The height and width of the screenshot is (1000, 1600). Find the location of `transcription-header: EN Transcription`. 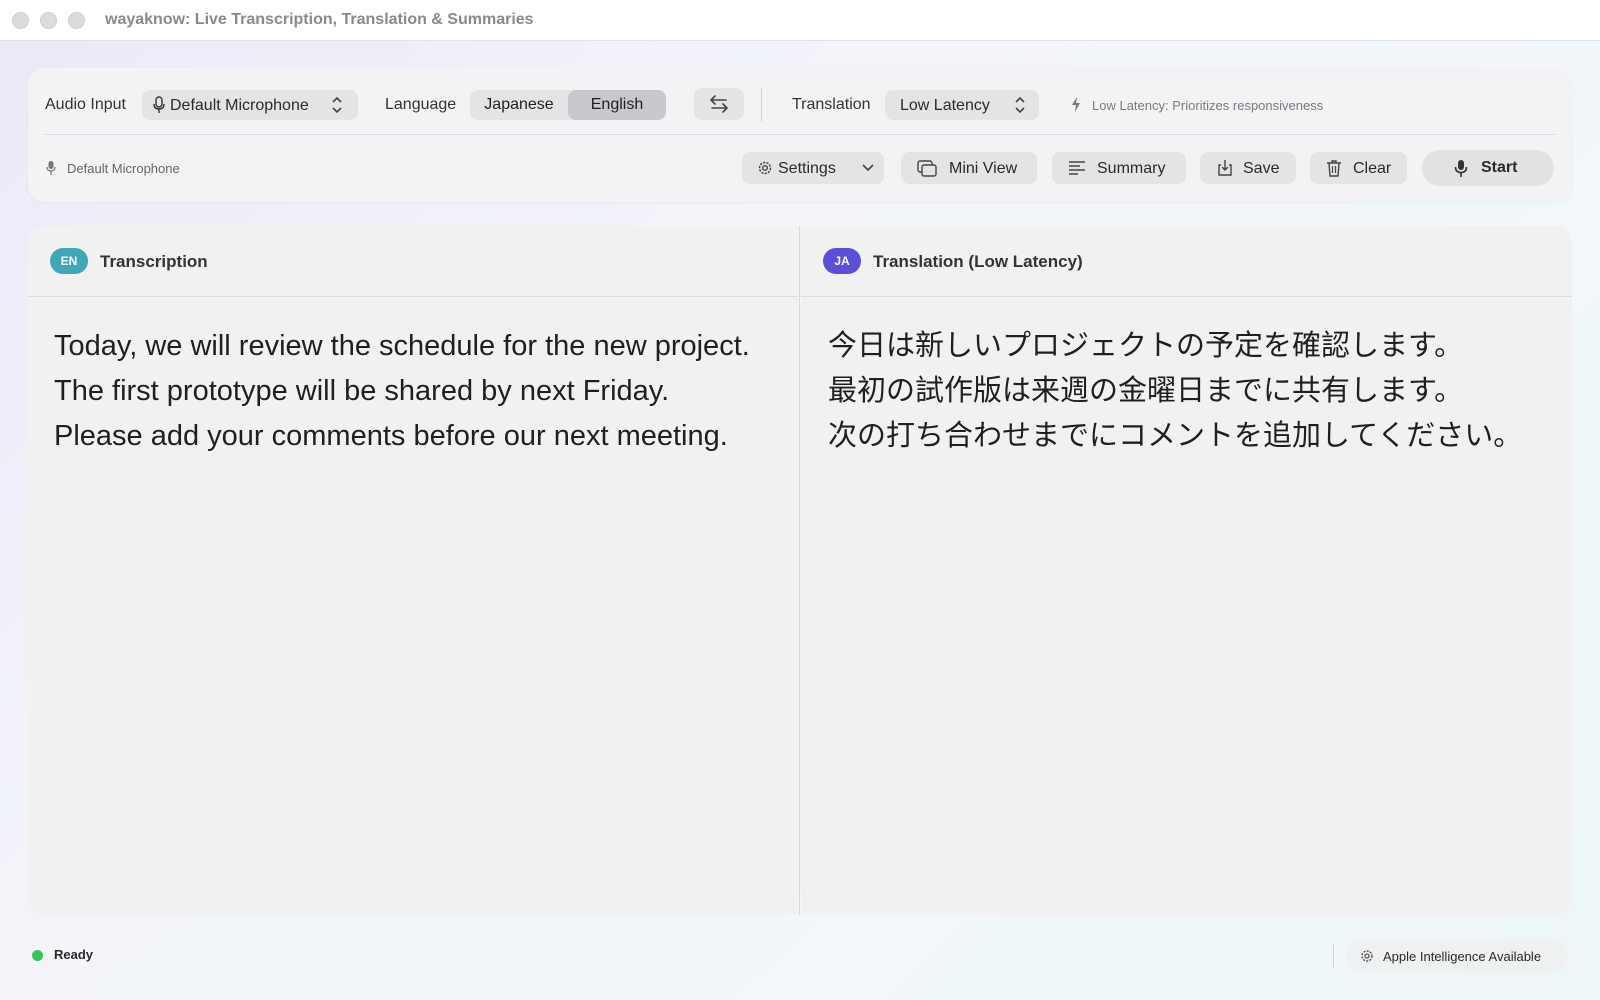

transcription-header: EN Transcription is located at coordinates (413, 261).